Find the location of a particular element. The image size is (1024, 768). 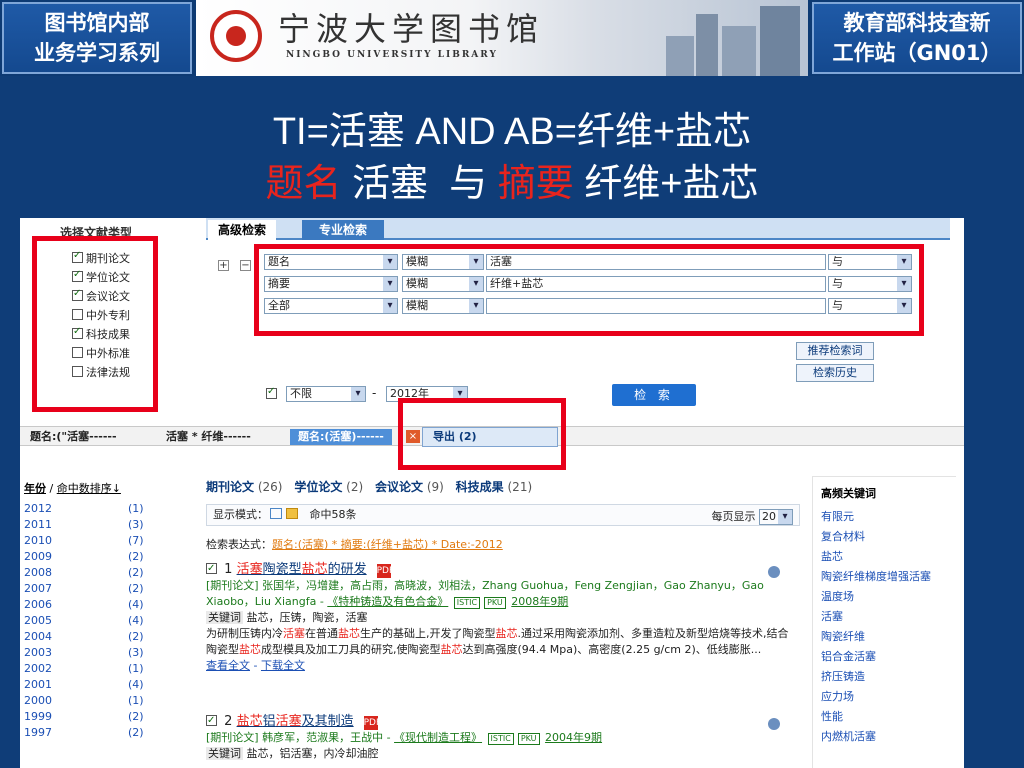

search-history-button: 检索历史 is located at coordinates (835, 373).